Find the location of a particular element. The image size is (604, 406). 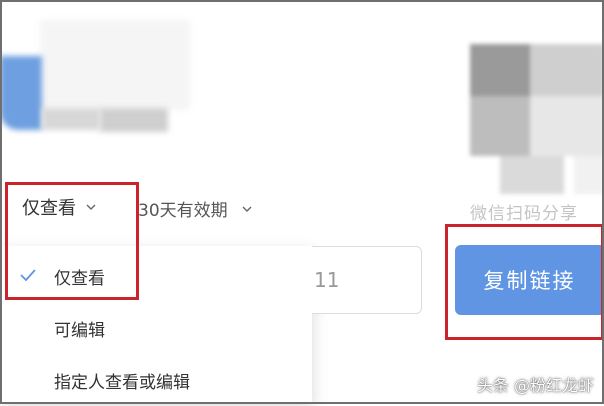

blurred-avatar-area is located at coordinates (115, 65).